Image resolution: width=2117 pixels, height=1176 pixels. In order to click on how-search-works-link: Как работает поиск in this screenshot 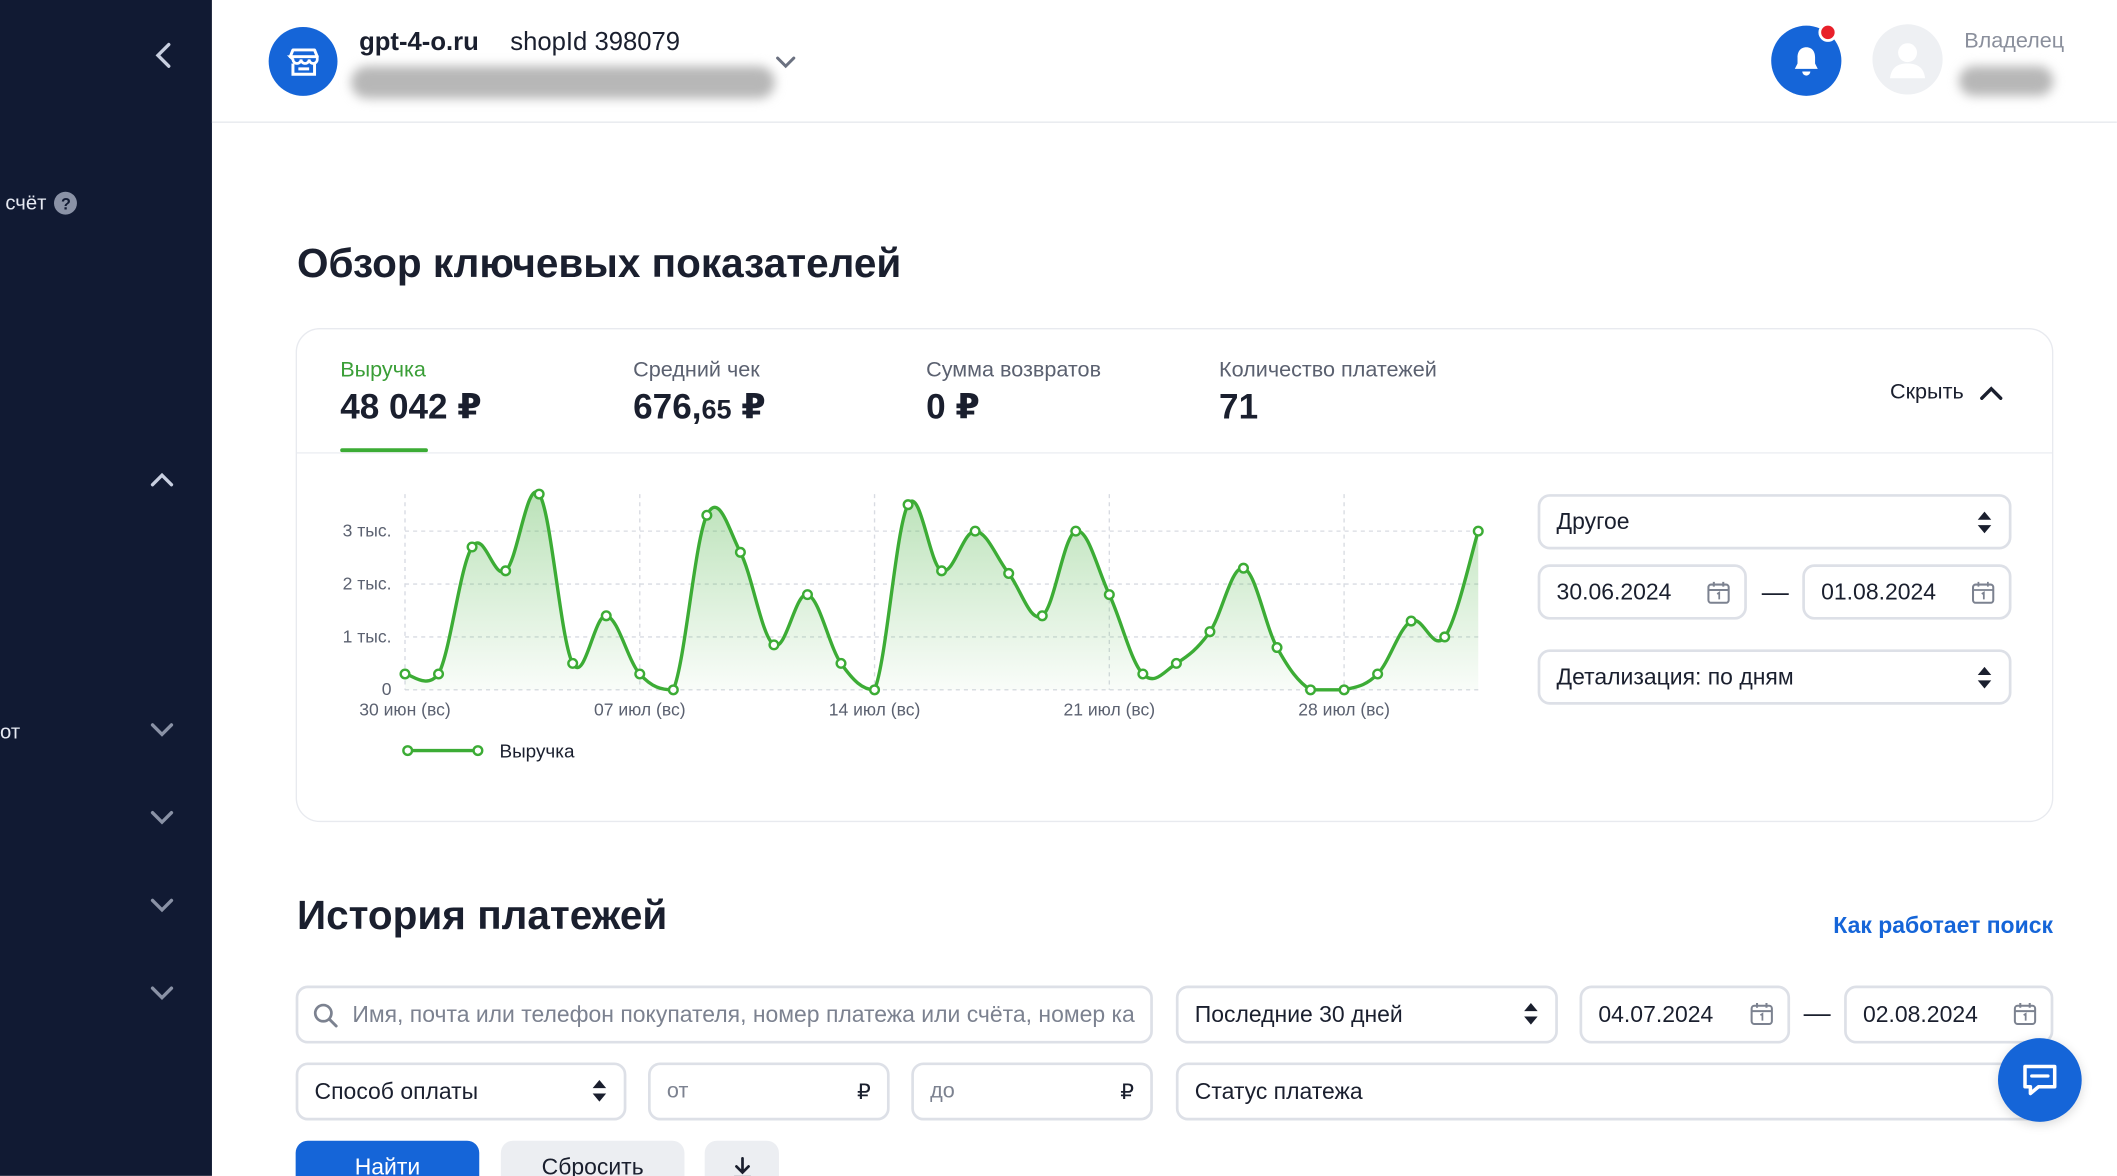, I will do `click(1943, 926)`.